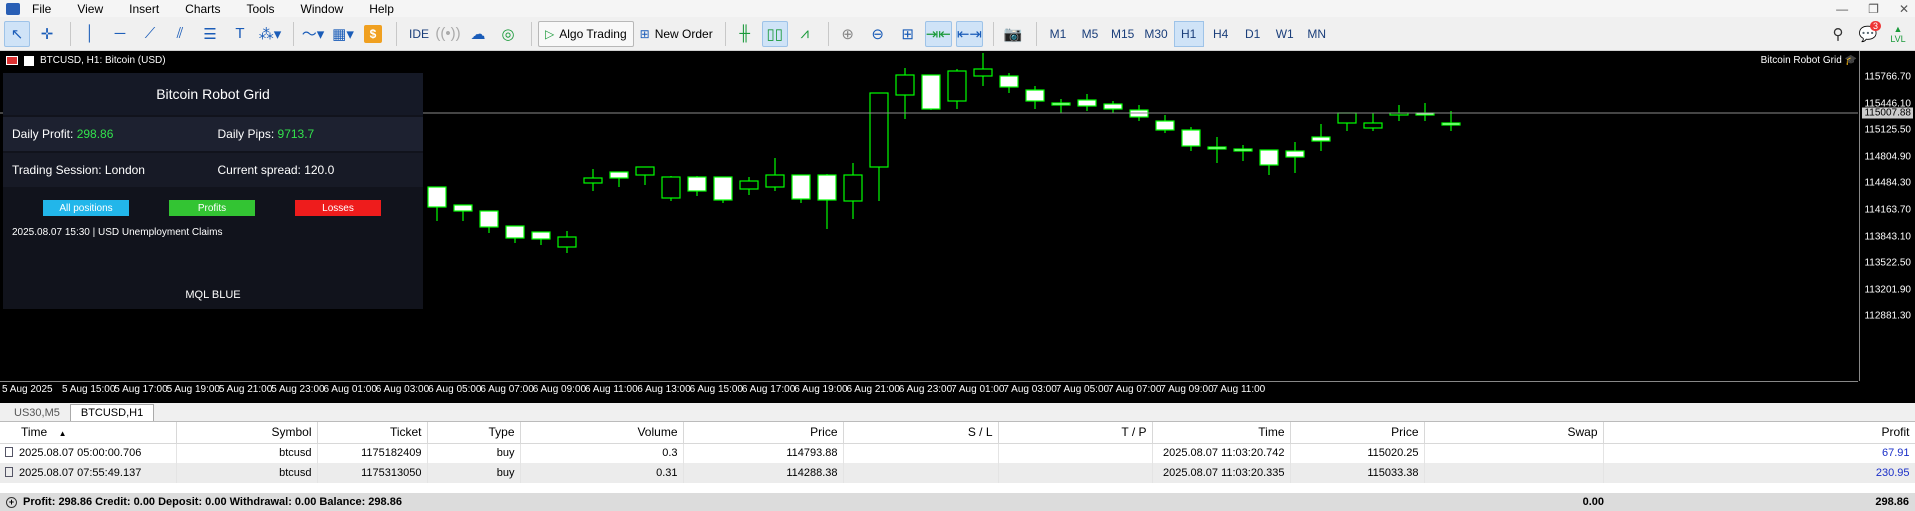 The height and width of the screenshot is (511, 1915). What do you see at coordinates (1759, 433) in the screenshot?
I see `column-header: Profit` at bounding box center [1759, 433].